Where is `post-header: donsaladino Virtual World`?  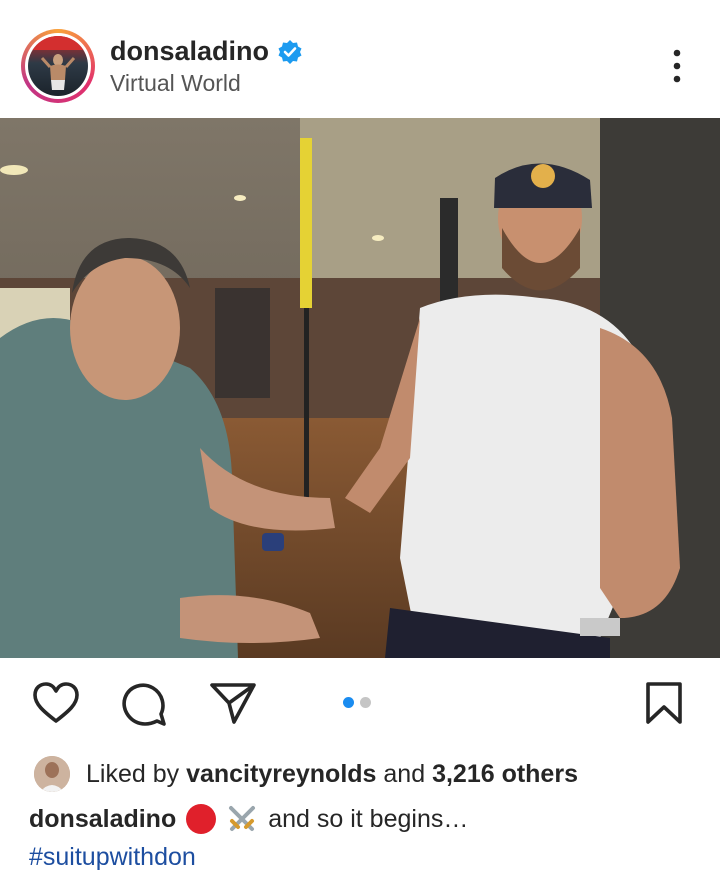 post-header: donsaladino Virtual World is located at coordinates (360, 59).